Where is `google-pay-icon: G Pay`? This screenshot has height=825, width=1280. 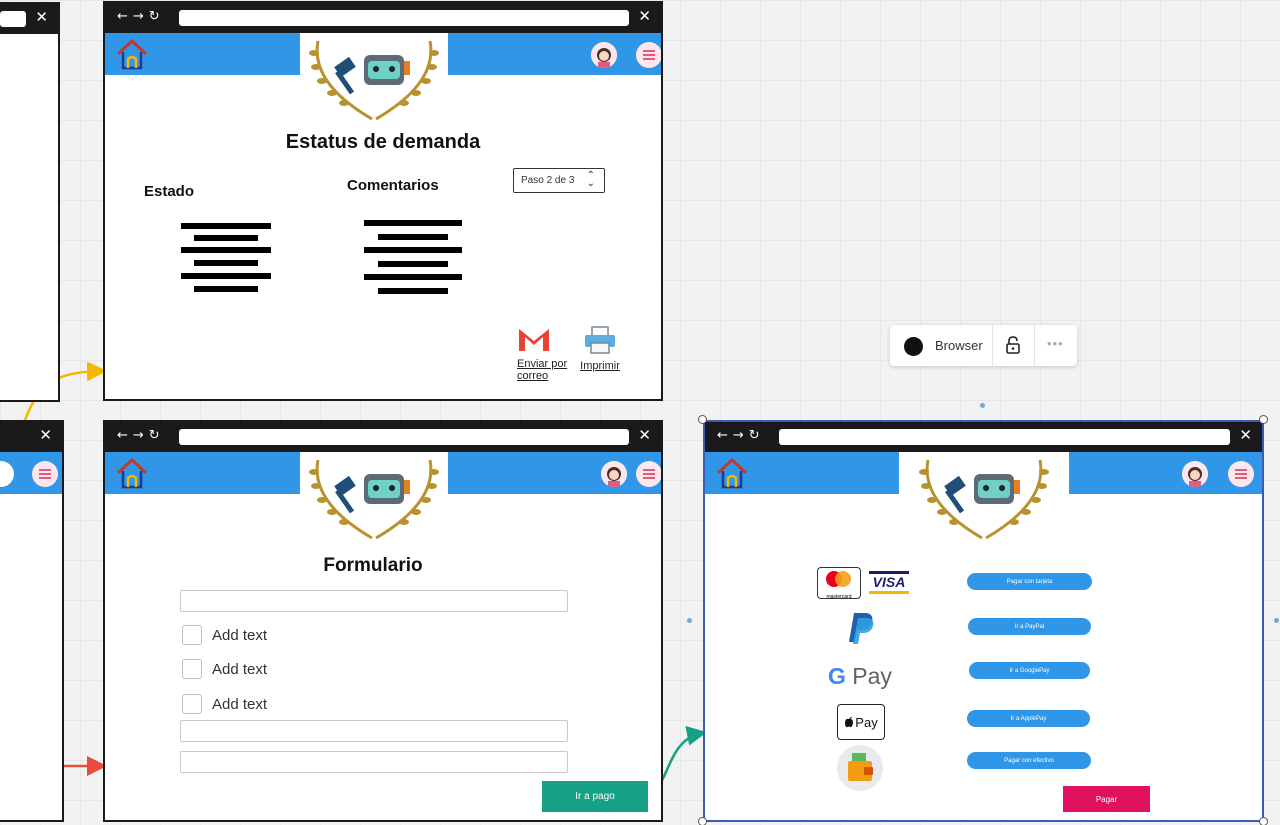 google-pay-icon: G Pay is located at coordinates (860, 676).